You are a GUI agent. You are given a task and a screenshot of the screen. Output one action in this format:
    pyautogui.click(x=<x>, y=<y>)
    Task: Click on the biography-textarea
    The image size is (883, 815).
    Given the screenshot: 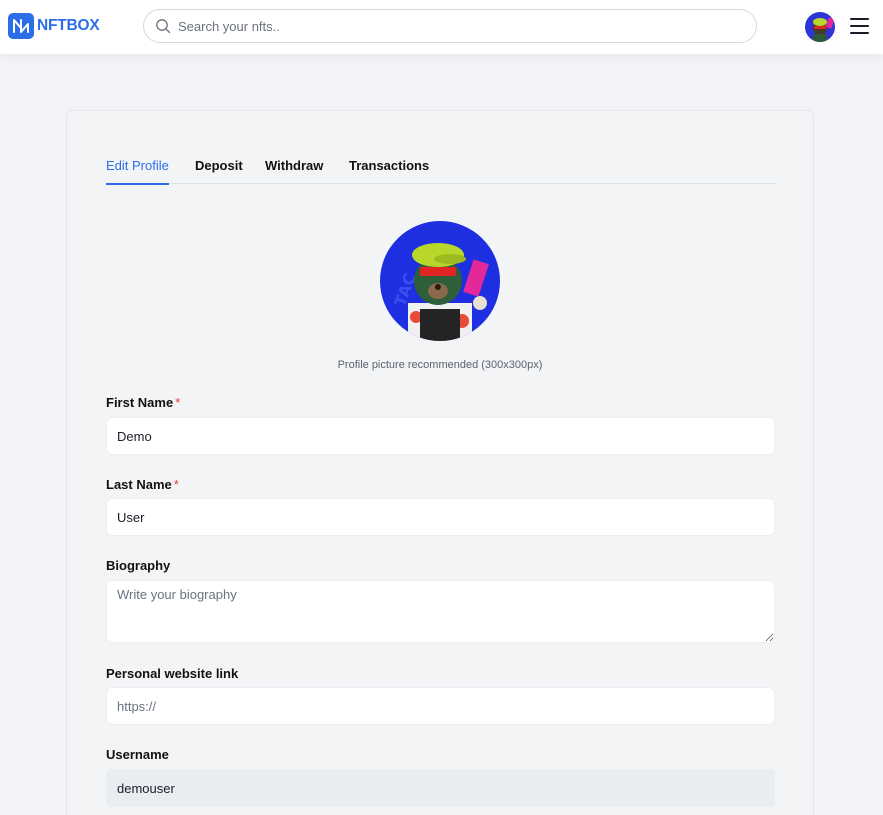 What is the action you would take?
    pyautogui.click(x=440, y=611)
    